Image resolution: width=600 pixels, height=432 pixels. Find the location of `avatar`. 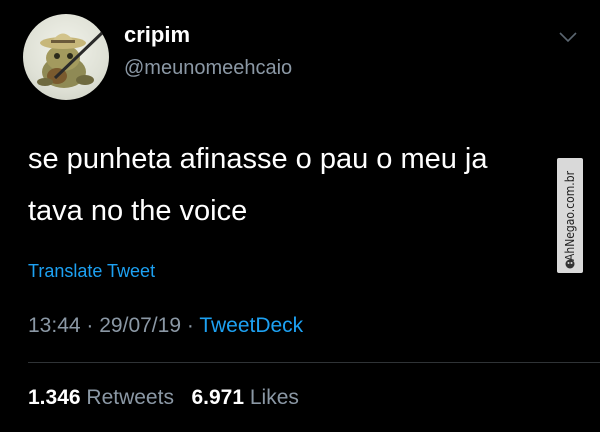

avatar is located at coordinates (66, 57).